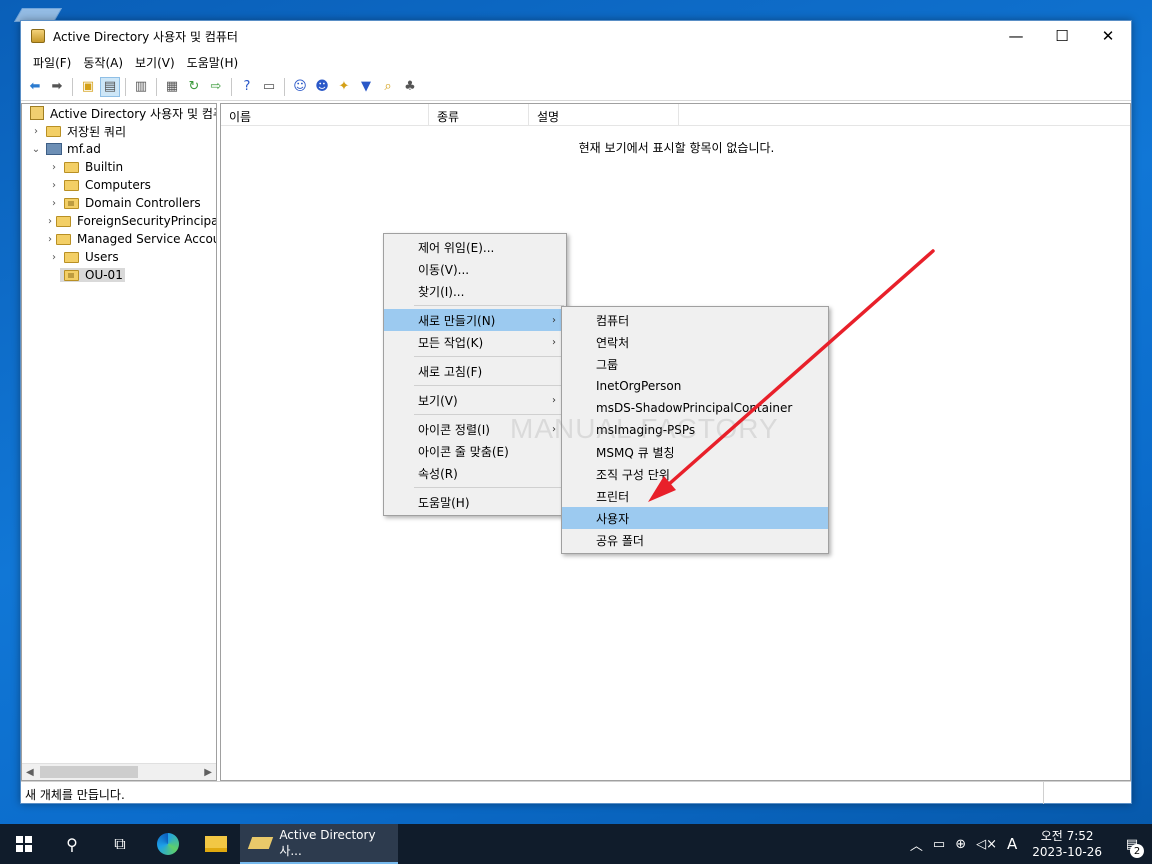 Image resolution: width=1152 pixels, height=864 pixels. Describe the element at coordinates (475, 502) in the screenshot. I see `context-menu-item: 도움말(H)` at that location.